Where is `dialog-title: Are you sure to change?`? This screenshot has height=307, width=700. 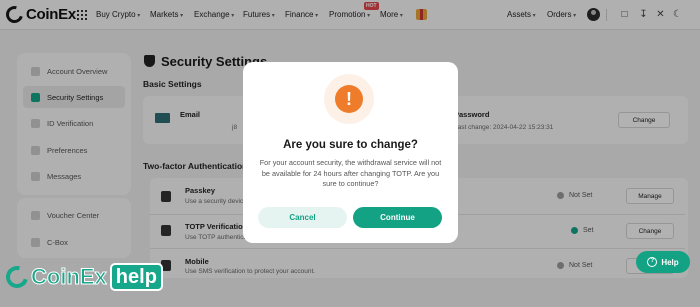 dialog-title: Are you sure to change? is located at coordinates (350, 145).